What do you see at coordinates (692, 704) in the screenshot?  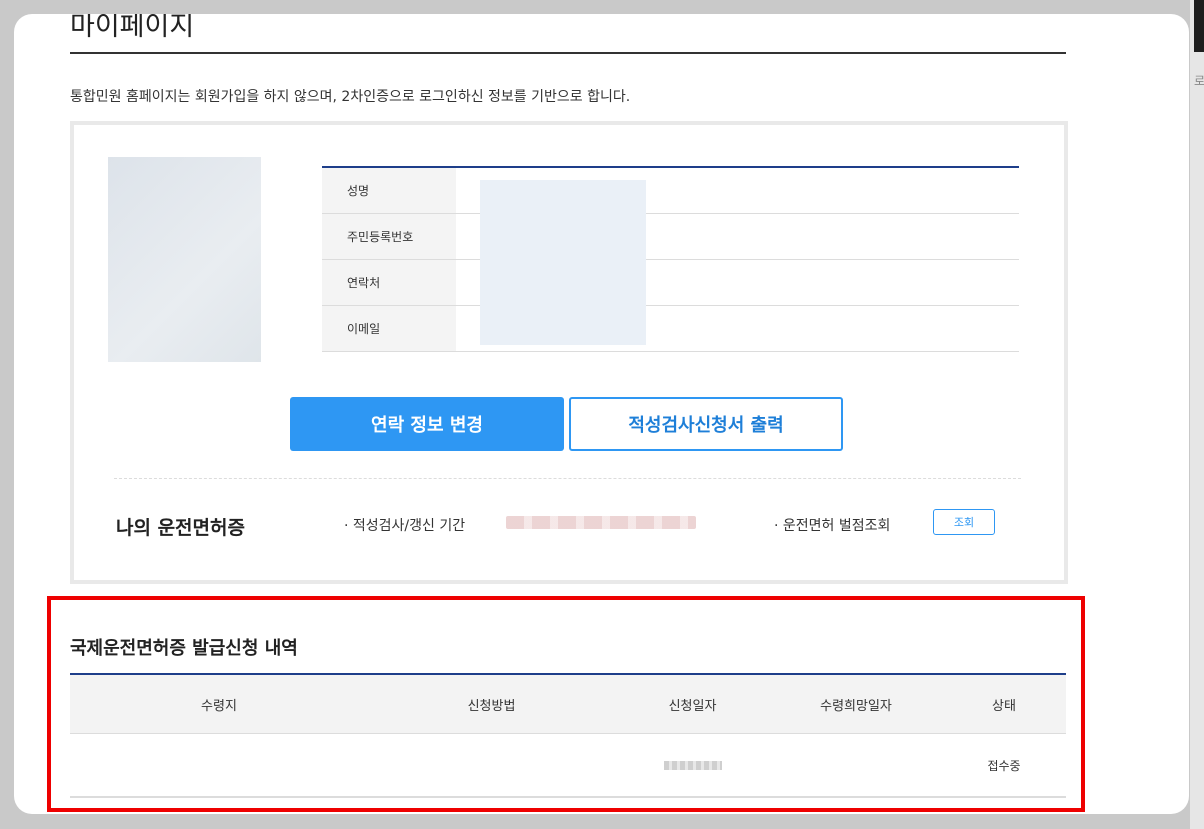 I see `col-header-date: 신청일자` at bounding box center [692, 704].